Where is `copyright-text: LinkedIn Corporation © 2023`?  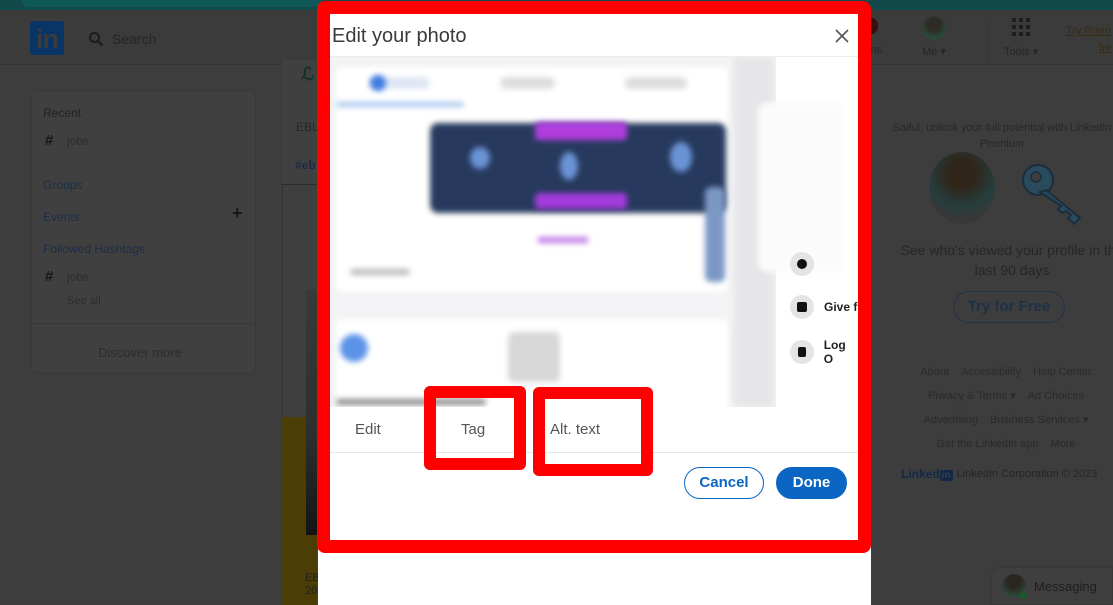 copyright-text: LinkedIn Corporation © 2023 is located at coordinates (1027, 474).